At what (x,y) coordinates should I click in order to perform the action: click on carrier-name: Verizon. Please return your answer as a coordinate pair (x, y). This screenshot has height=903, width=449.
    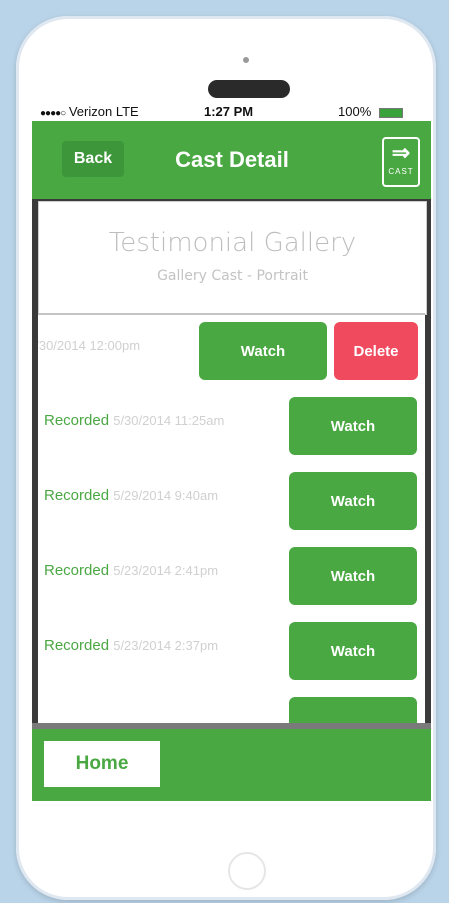
    Looking at the image, I should click on (90, 111).